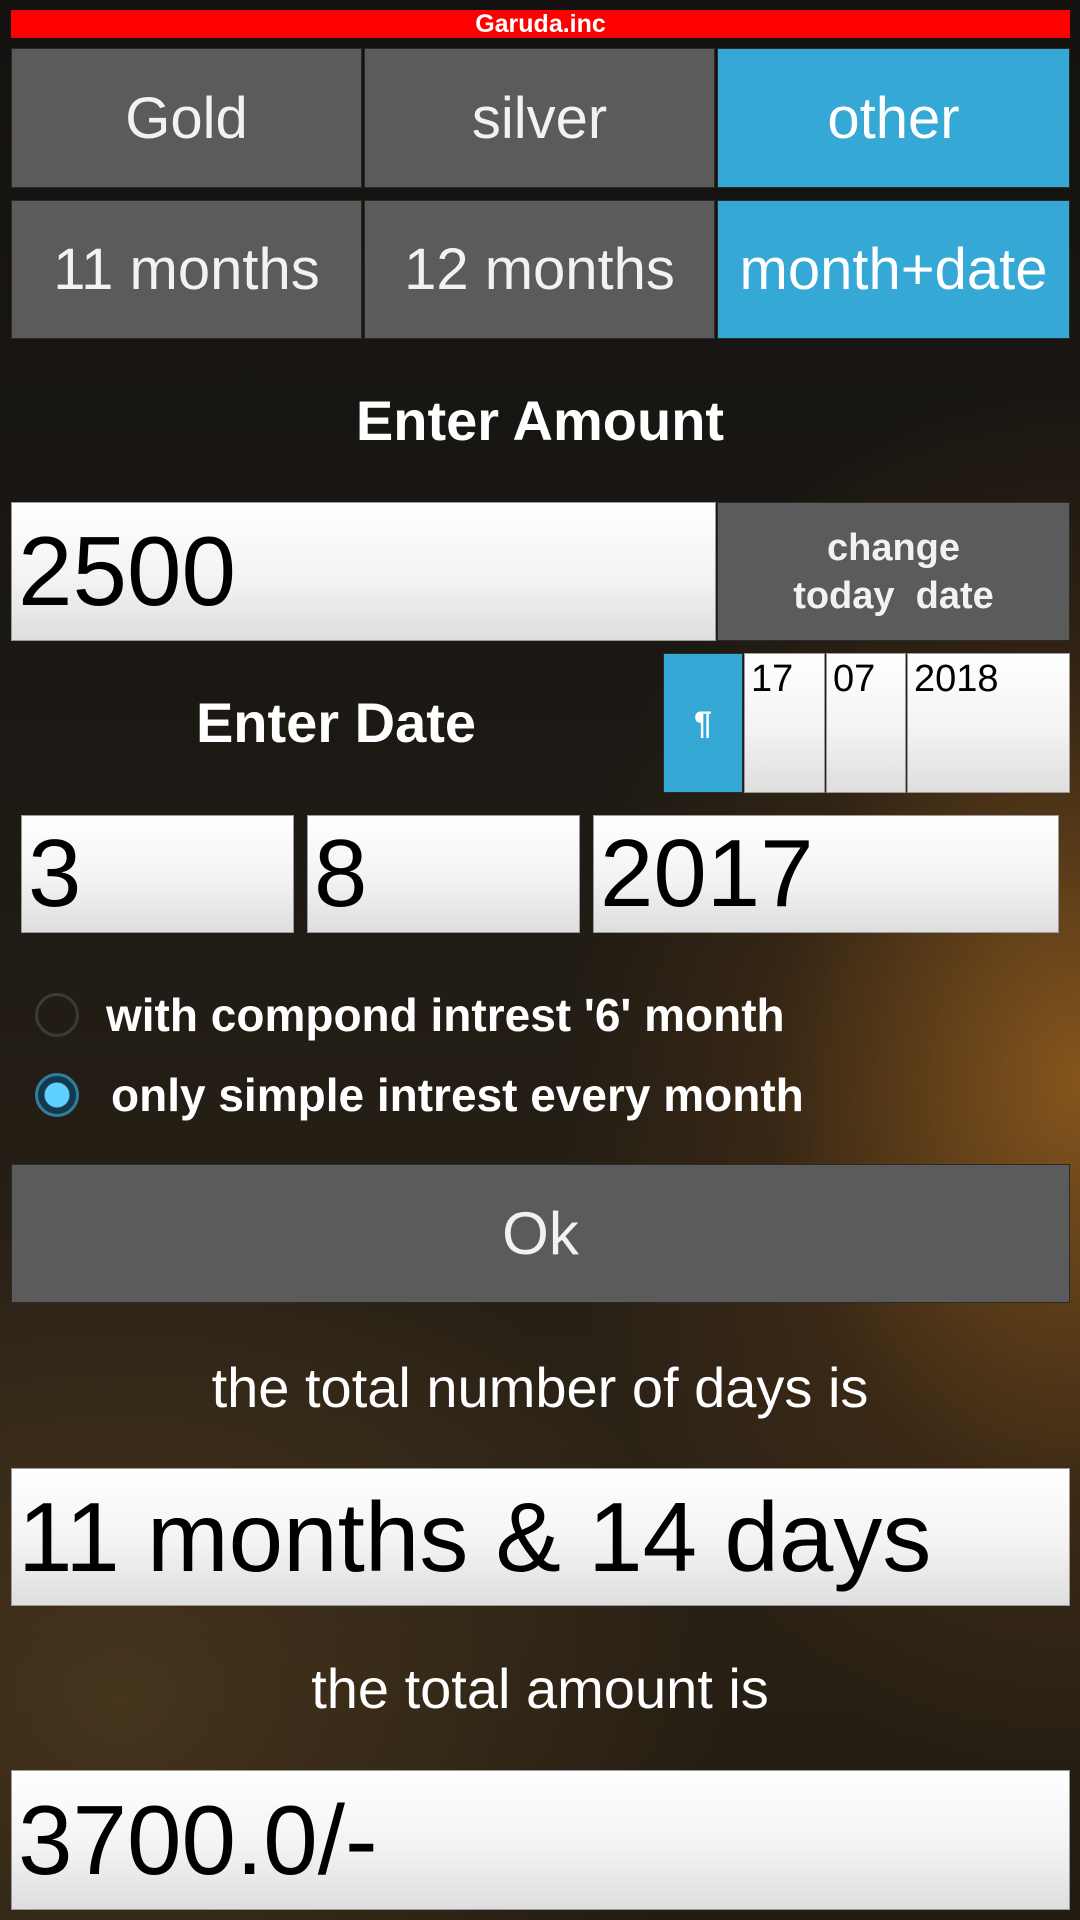 This screenshot has width=1080, height=1920. What do you see at coordinates (186, 269) in the screenshot?
I see `tab-11-months: 11 months` at bounding box center [186, 269].